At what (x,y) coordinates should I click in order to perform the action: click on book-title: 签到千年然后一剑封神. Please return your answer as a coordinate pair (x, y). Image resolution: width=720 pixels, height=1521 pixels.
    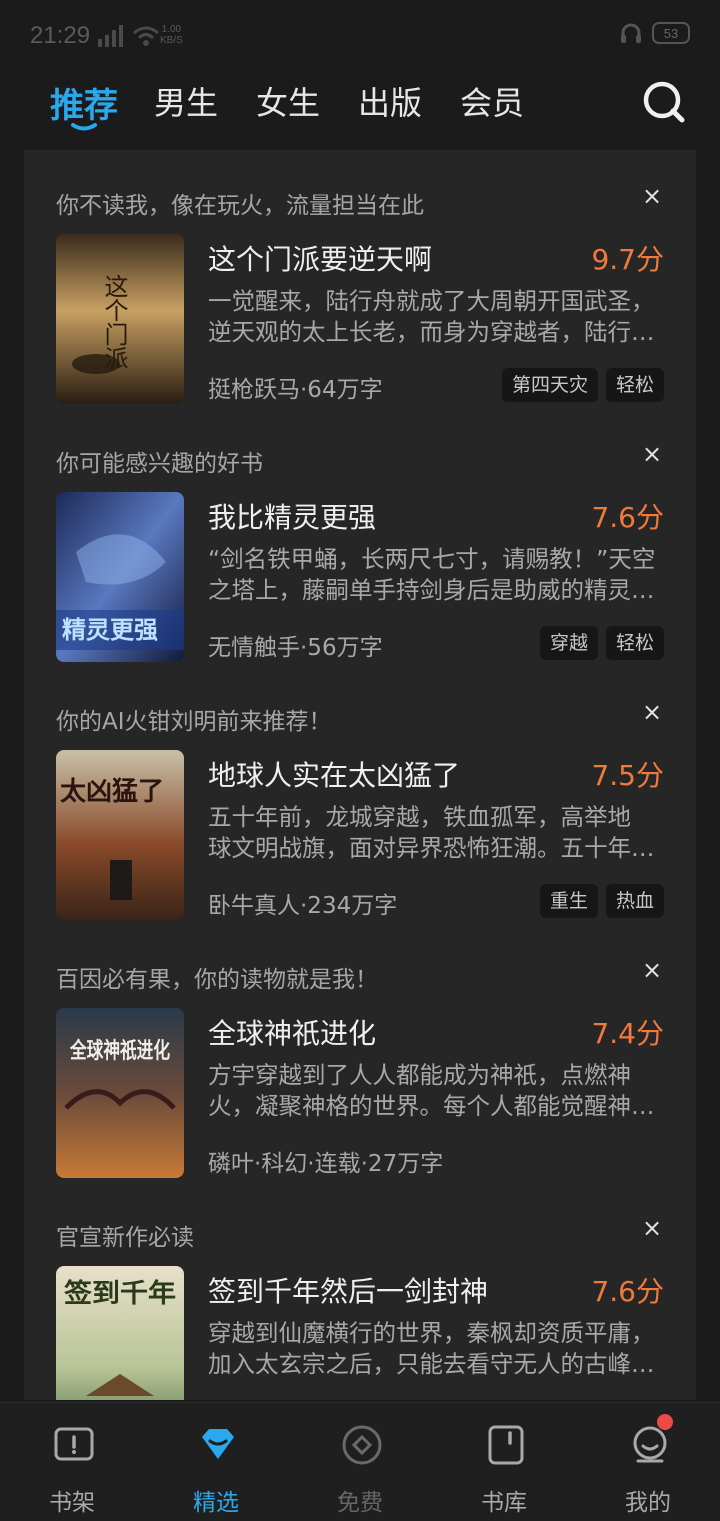
    Looking at the image, I should click on (348, 1290).